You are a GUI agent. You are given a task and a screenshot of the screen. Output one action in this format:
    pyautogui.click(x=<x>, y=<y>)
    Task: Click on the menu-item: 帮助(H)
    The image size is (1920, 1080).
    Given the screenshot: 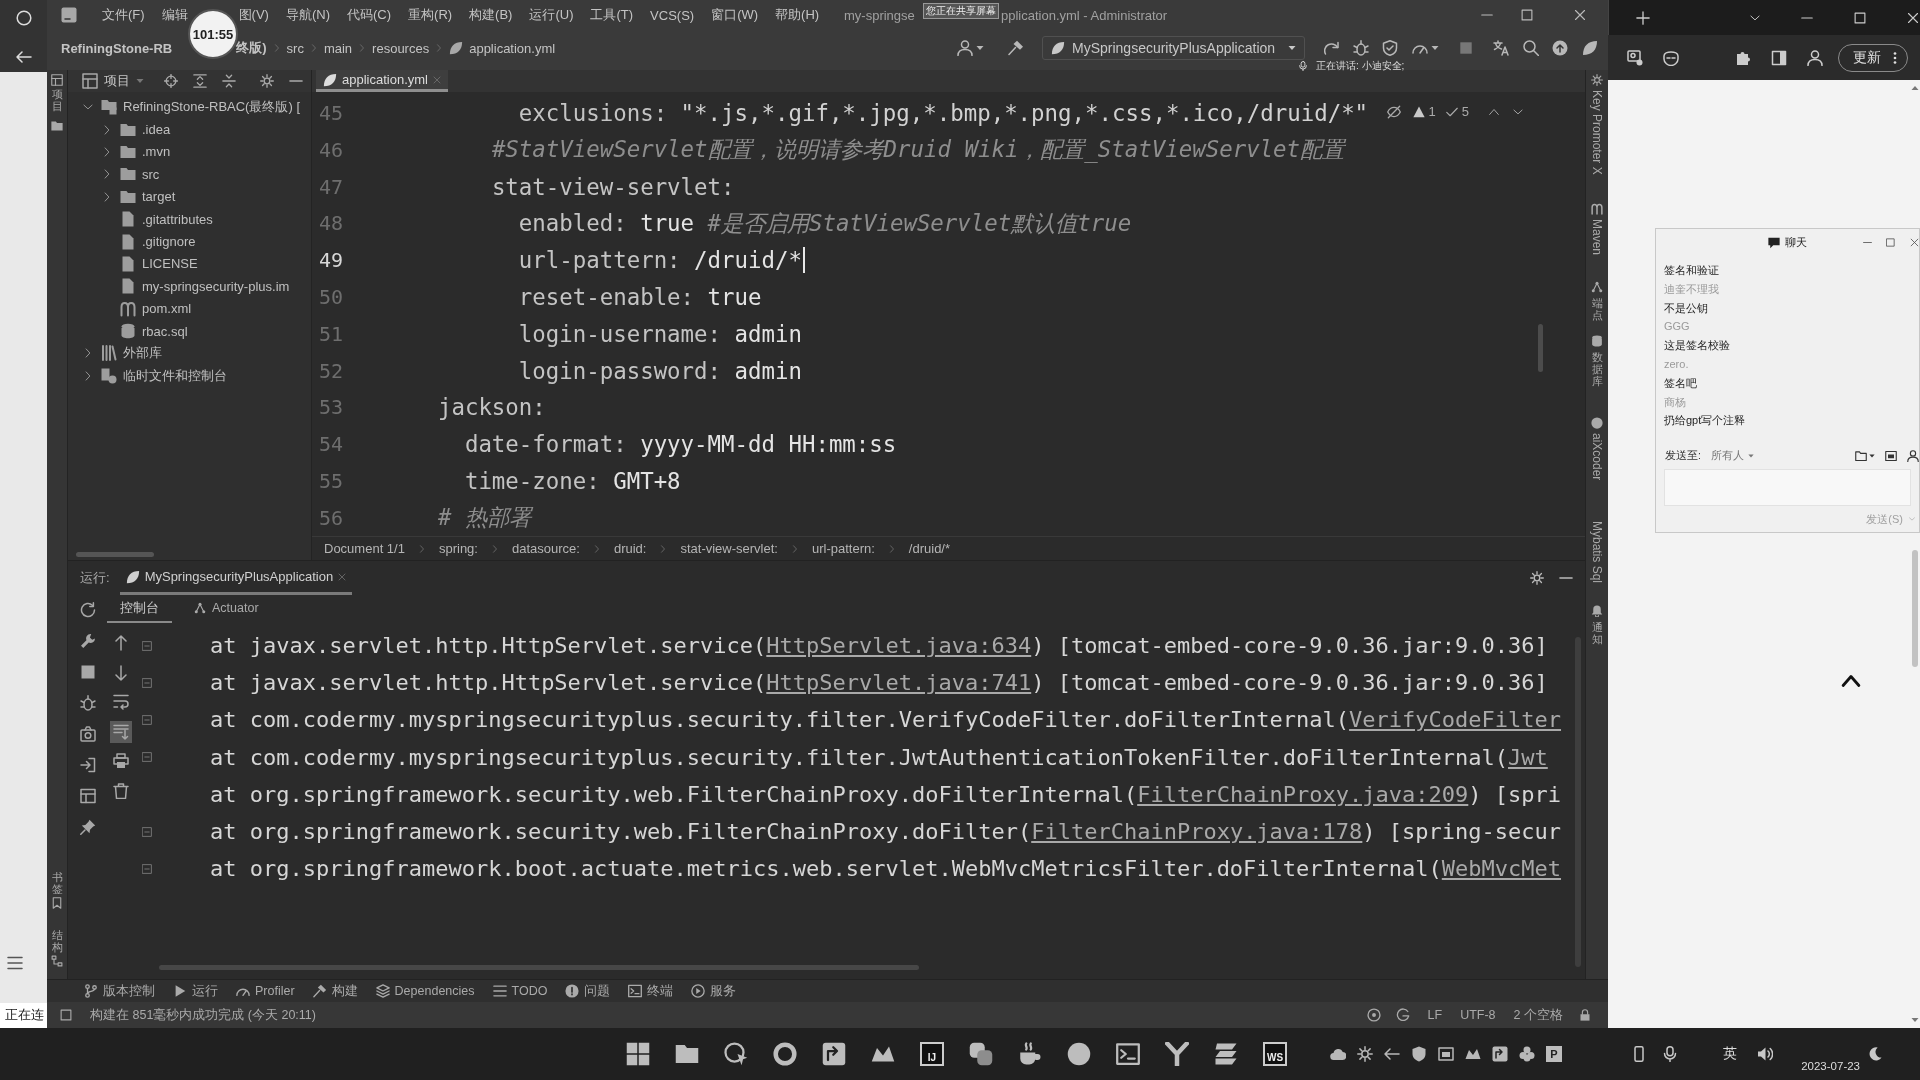 What is the action you would take?
    pyautogui.click(x=797, y=15)
    